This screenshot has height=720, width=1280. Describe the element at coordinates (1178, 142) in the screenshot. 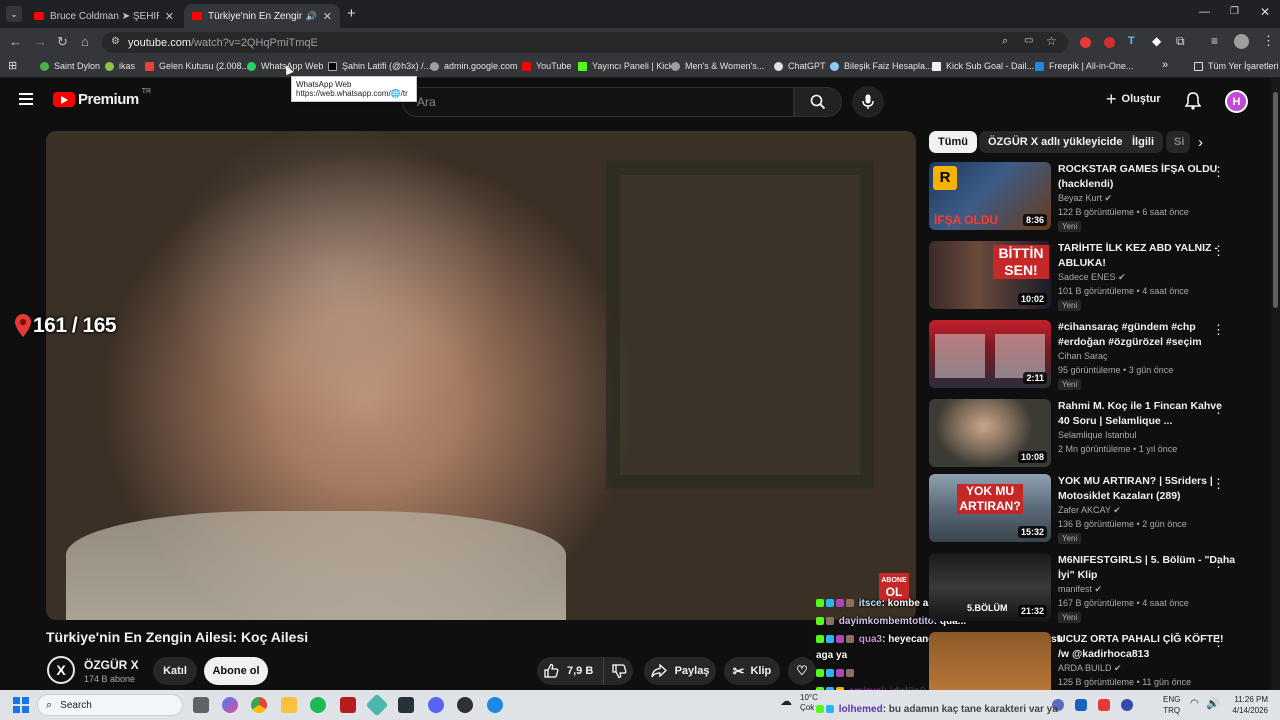

I see `chip-more: Si` at that location.